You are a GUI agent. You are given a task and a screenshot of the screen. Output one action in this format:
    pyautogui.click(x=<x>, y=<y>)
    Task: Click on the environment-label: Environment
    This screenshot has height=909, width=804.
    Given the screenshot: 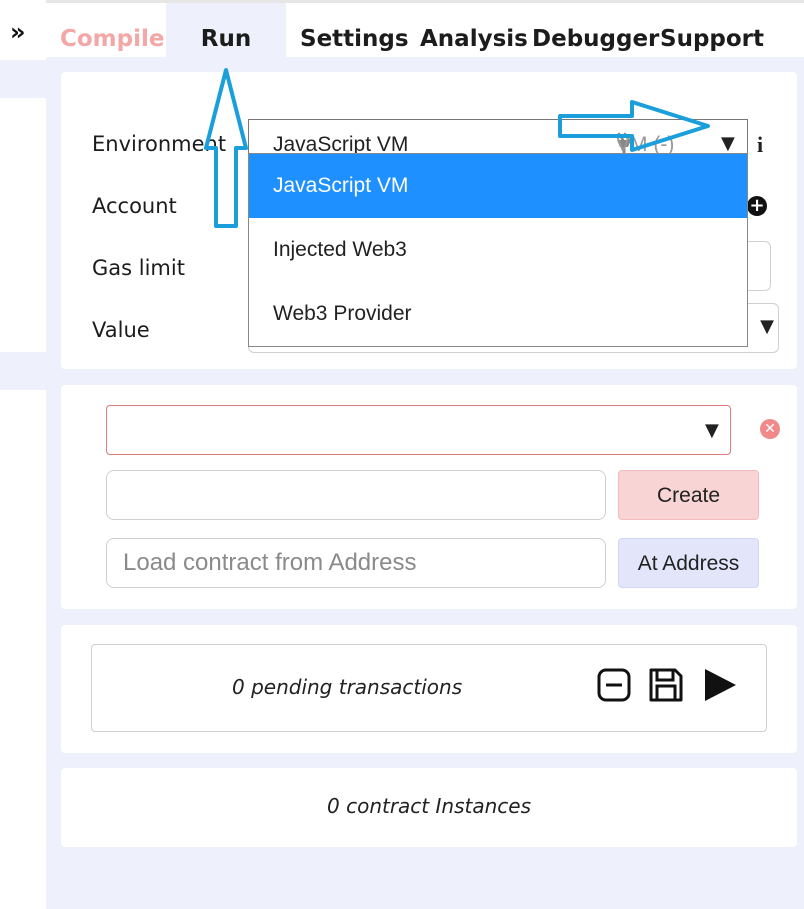 What is the action you would take?
    pyautogui.click(x=159, y=144)
    